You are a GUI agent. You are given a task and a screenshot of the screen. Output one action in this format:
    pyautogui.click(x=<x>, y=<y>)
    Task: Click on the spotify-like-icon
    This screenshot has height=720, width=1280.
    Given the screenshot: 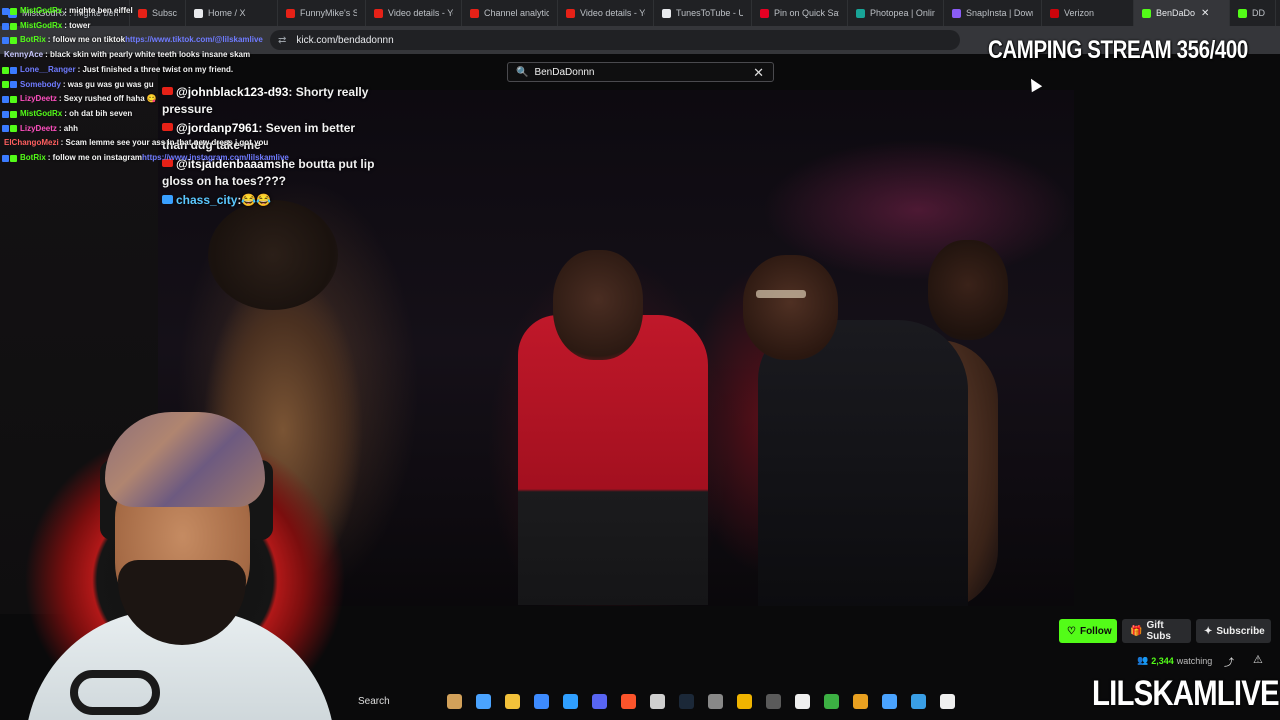 What is the action you would take?
    pyautogui.click(x=831, y=701)
    